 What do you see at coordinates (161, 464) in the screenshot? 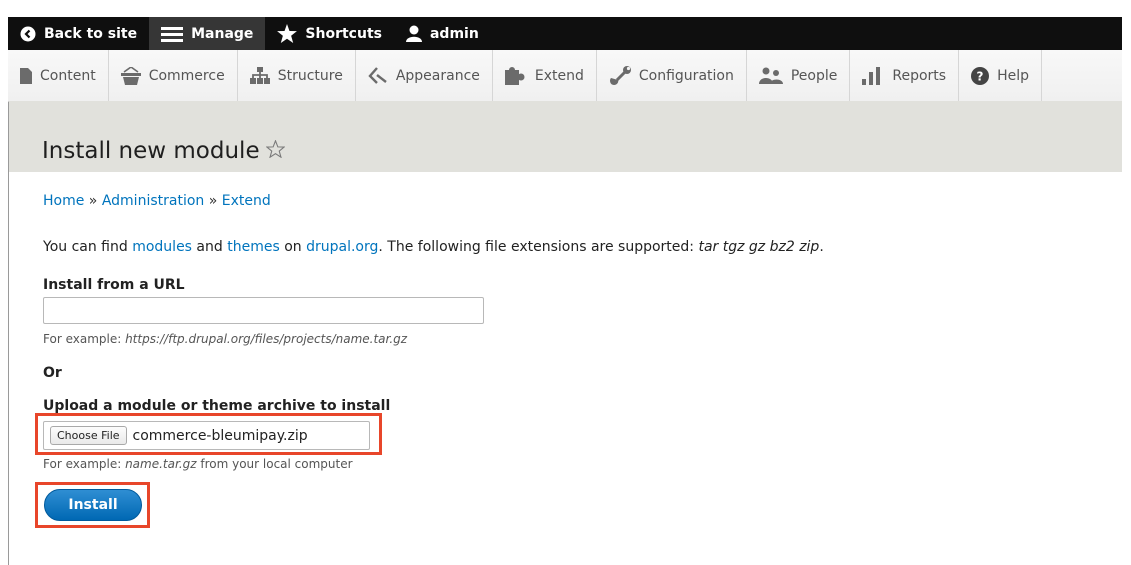
I see `upload-desc-example: name.tar.gz` at bounding box center [161, 464].